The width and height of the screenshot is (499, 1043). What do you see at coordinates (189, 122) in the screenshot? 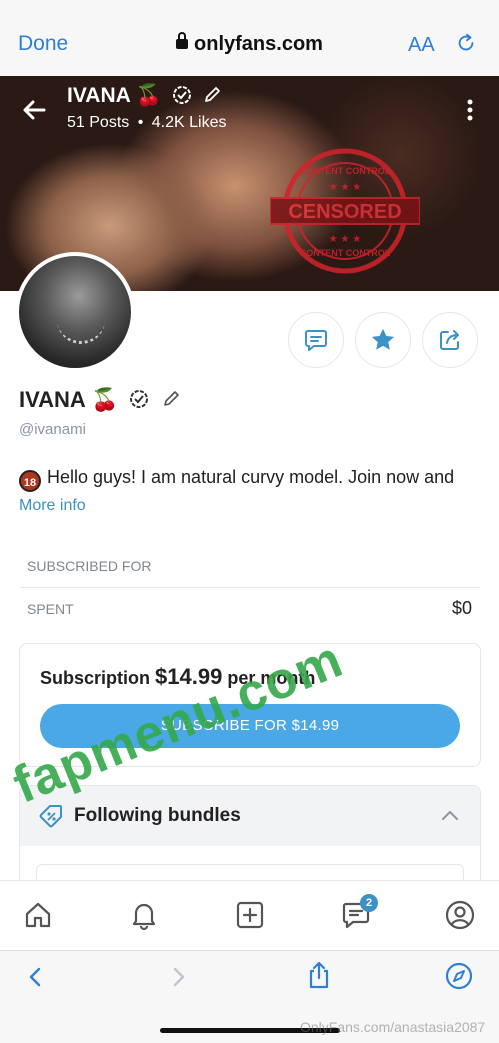
I see `likes-count: 4.2K Likes` at bounding box center [189, 122].